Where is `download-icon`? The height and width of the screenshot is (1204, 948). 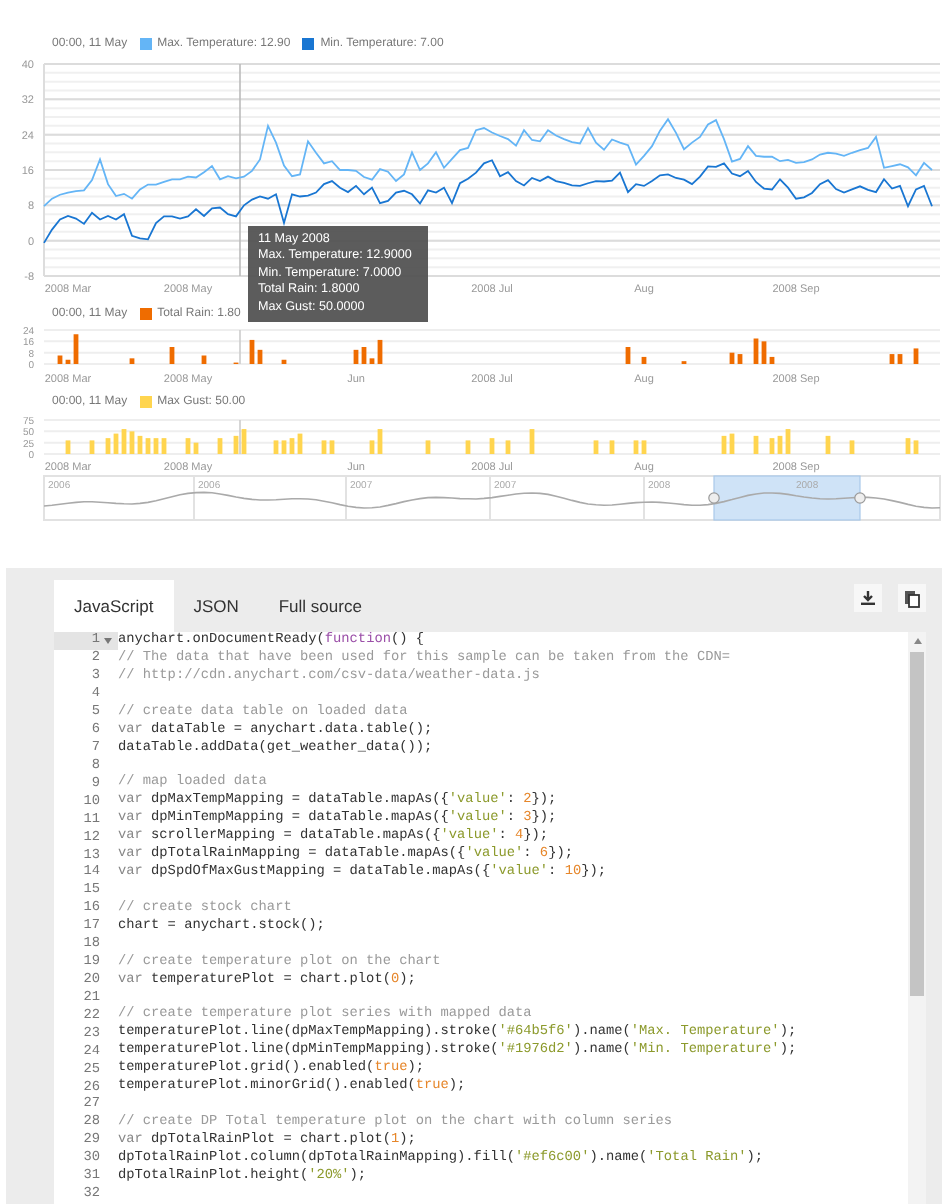 download-icon is located at coordinates (868, 598).